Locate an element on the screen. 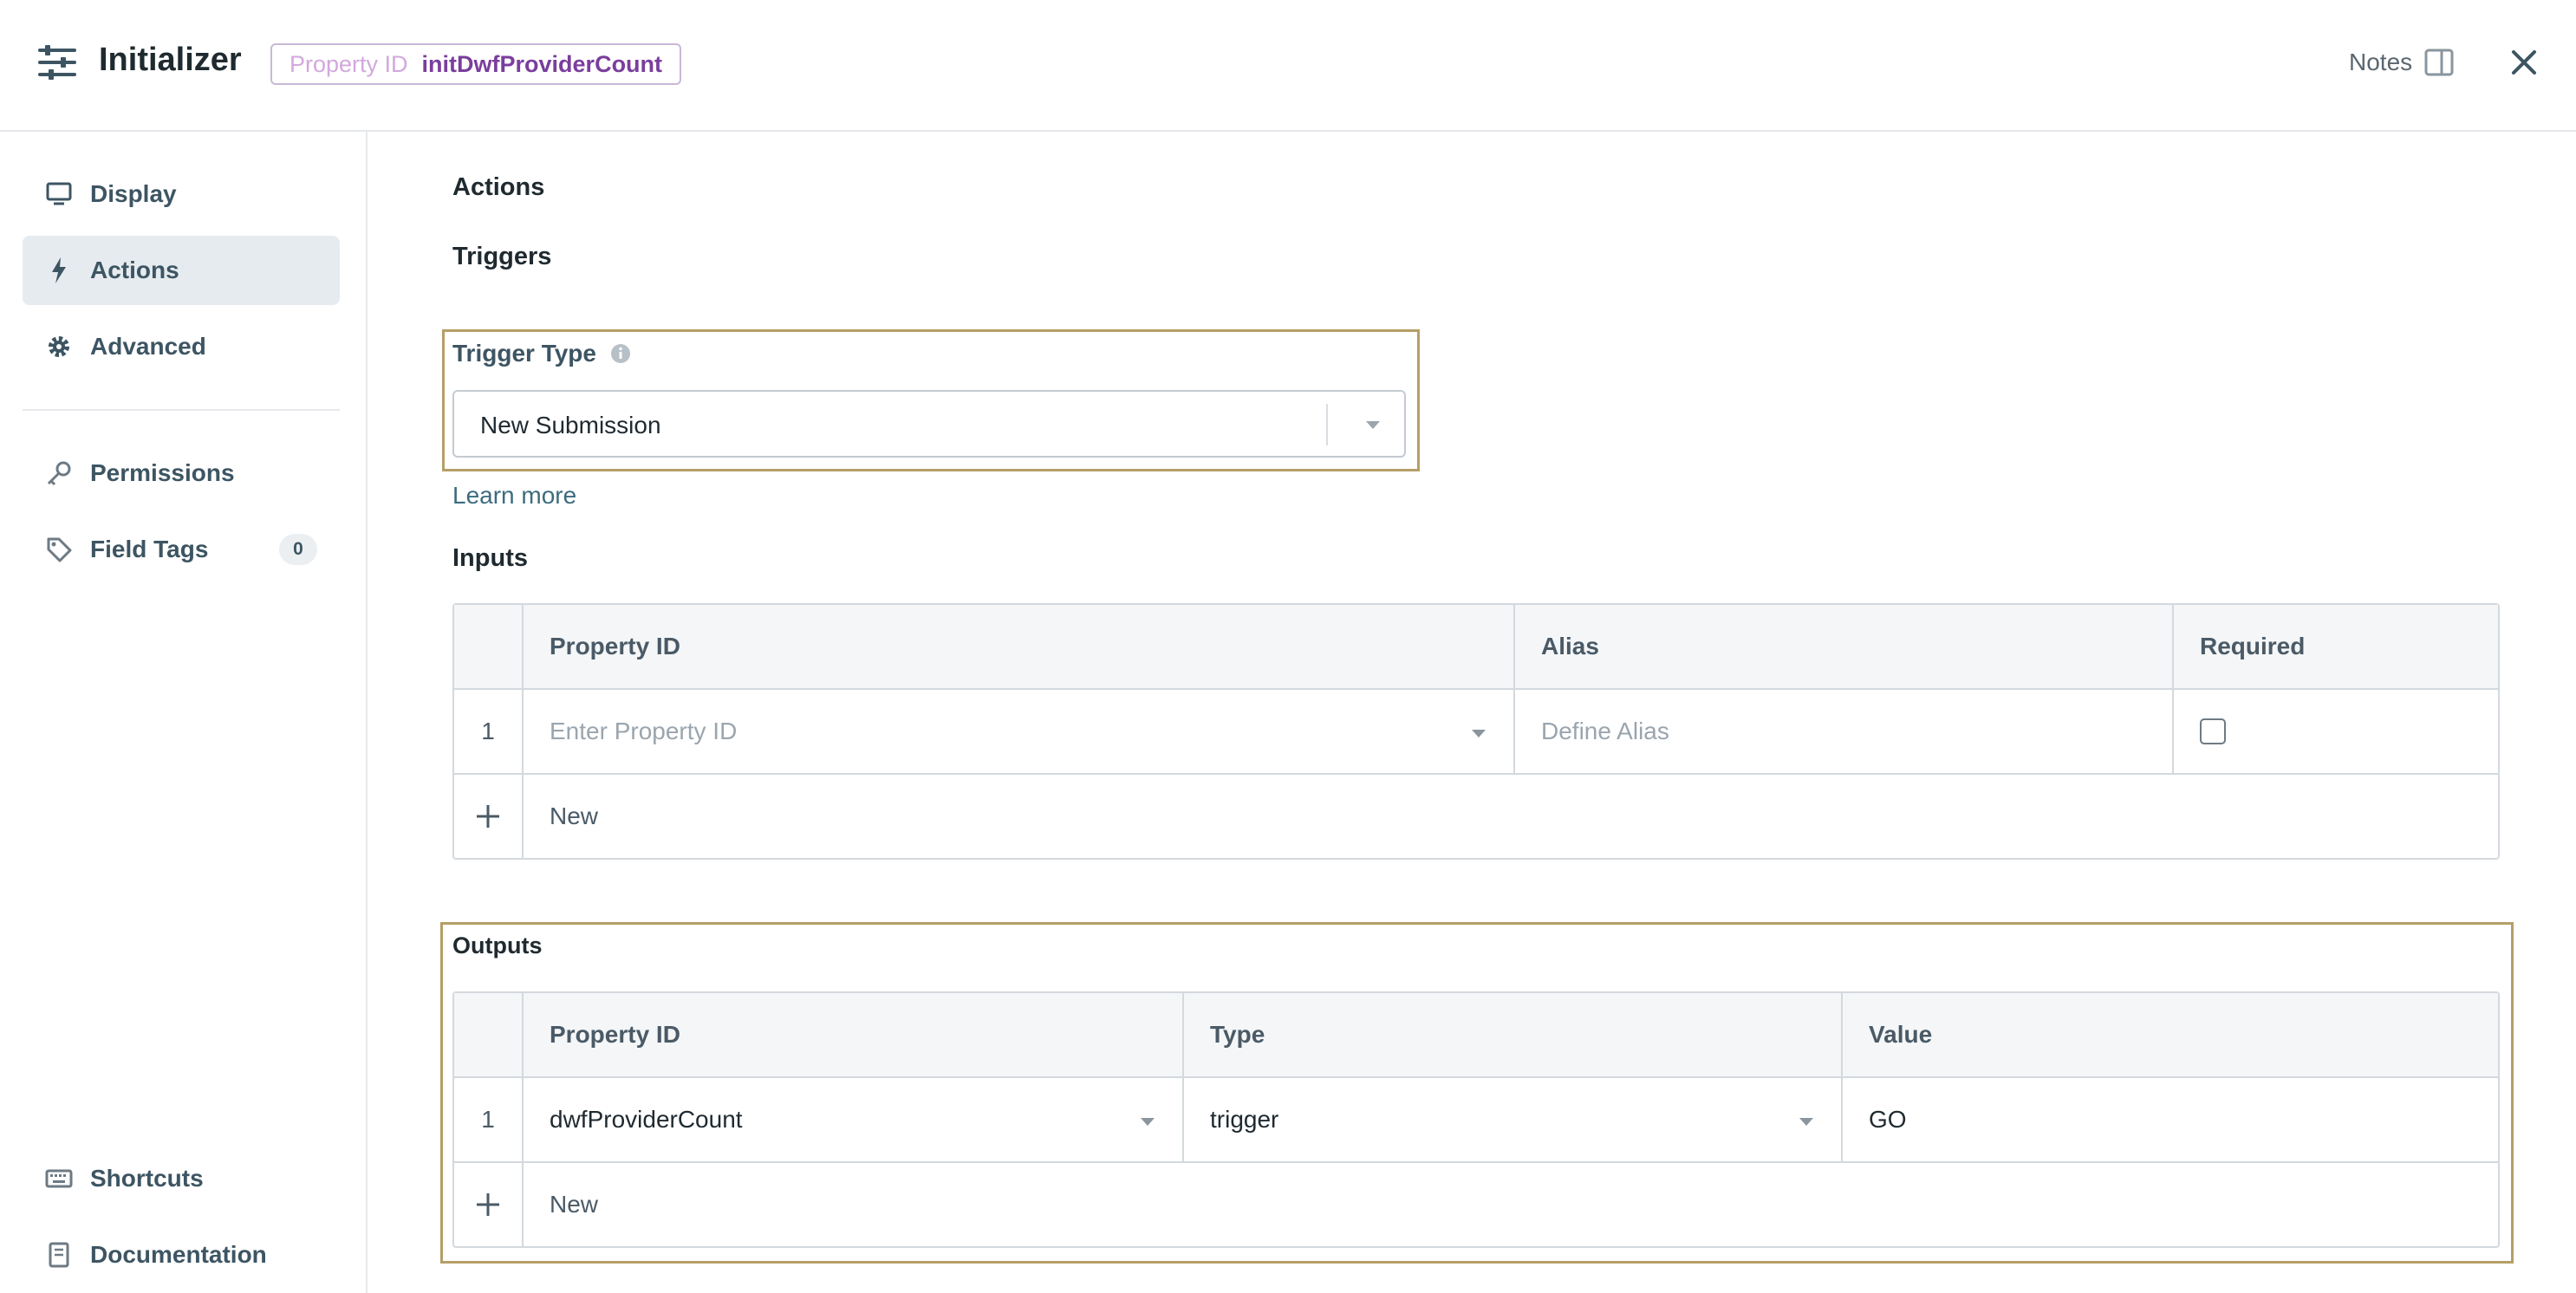 The height and width of the screenshot is (1293, 2576). sidebar-item-label: Display is located at coordinates (133, 193).